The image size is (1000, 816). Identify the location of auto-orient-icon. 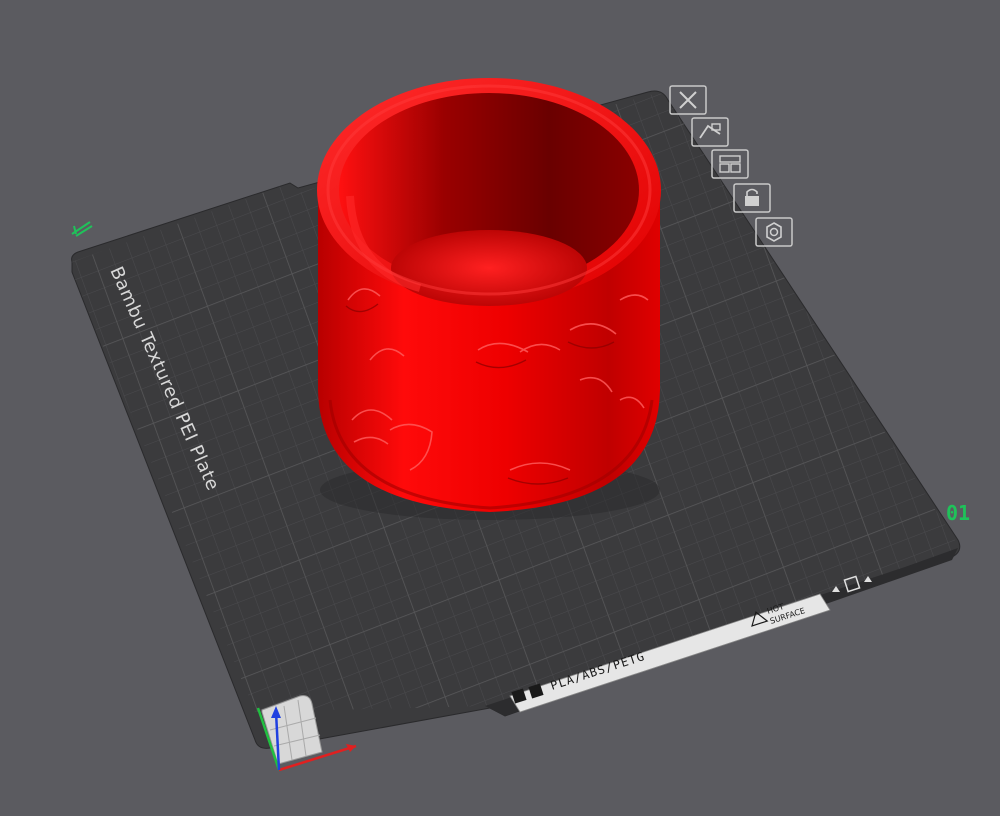
(710, 132).